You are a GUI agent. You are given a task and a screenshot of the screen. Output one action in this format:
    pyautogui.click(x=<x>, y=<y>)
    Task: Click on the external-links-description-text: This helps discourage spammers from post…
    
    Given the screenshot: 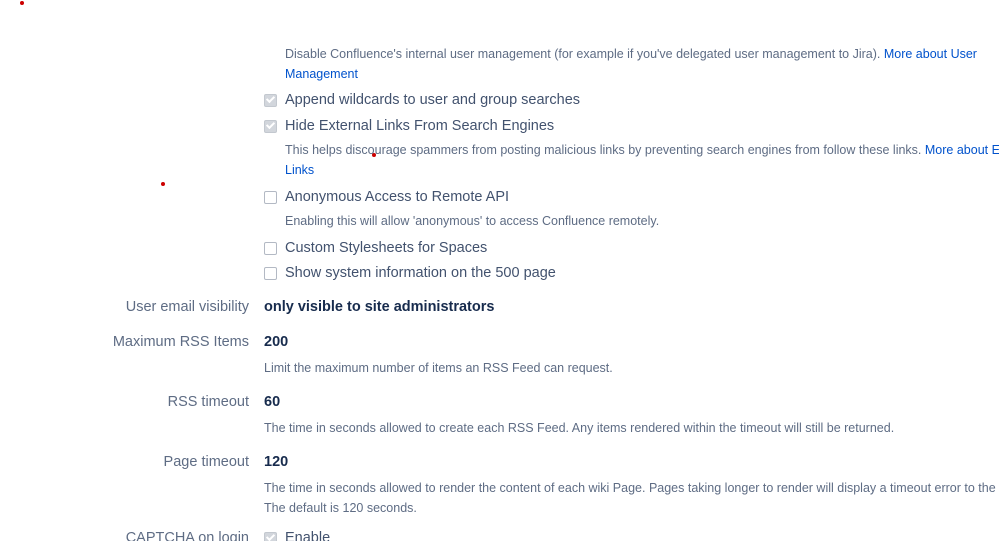 What is the action you would take?
    pyautogui.click(x=603, y=150)
    